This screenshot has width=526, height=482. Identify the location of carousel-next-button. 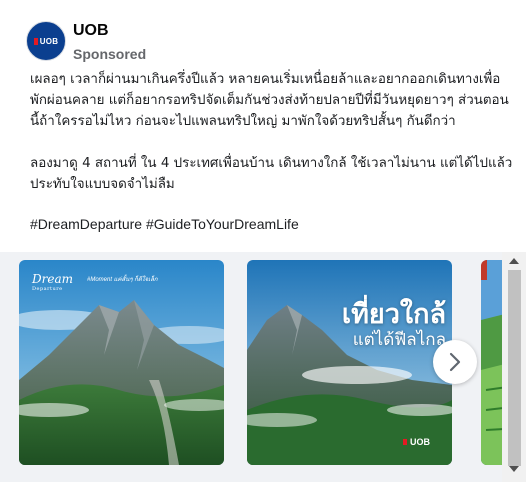
(455, 362).